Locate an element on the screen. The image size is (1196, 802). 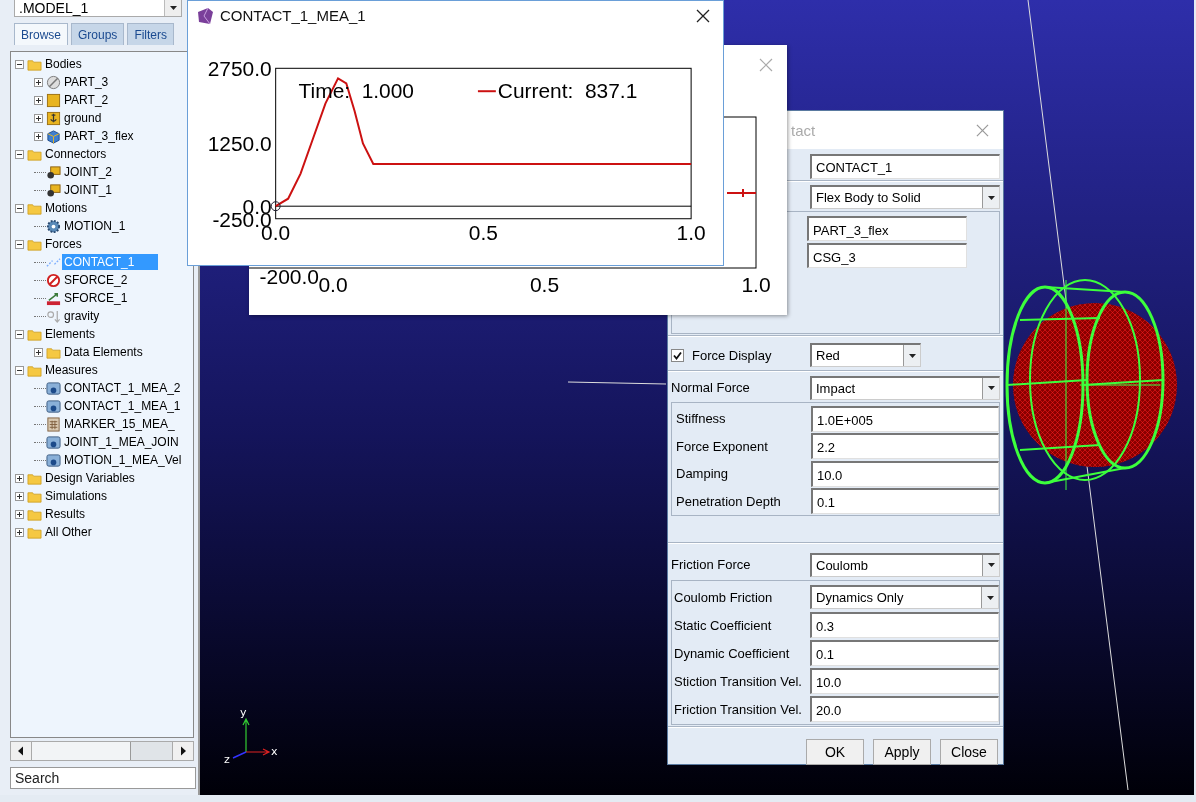
tree-item: SFORCE_2 is located at coordinates (96, 280).